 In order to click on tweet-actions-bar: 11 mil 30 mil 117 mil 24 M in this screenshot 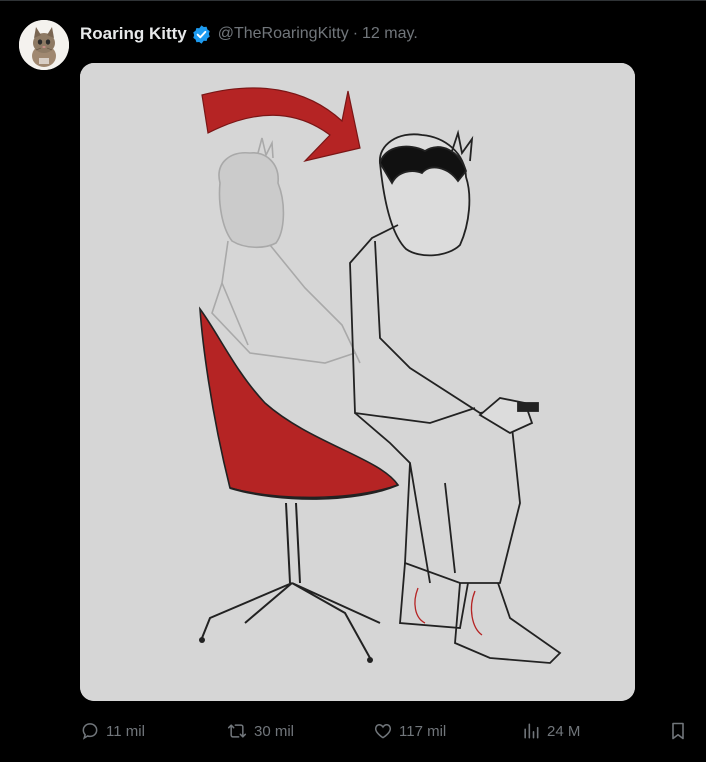, I will do `click(385, 731)`.